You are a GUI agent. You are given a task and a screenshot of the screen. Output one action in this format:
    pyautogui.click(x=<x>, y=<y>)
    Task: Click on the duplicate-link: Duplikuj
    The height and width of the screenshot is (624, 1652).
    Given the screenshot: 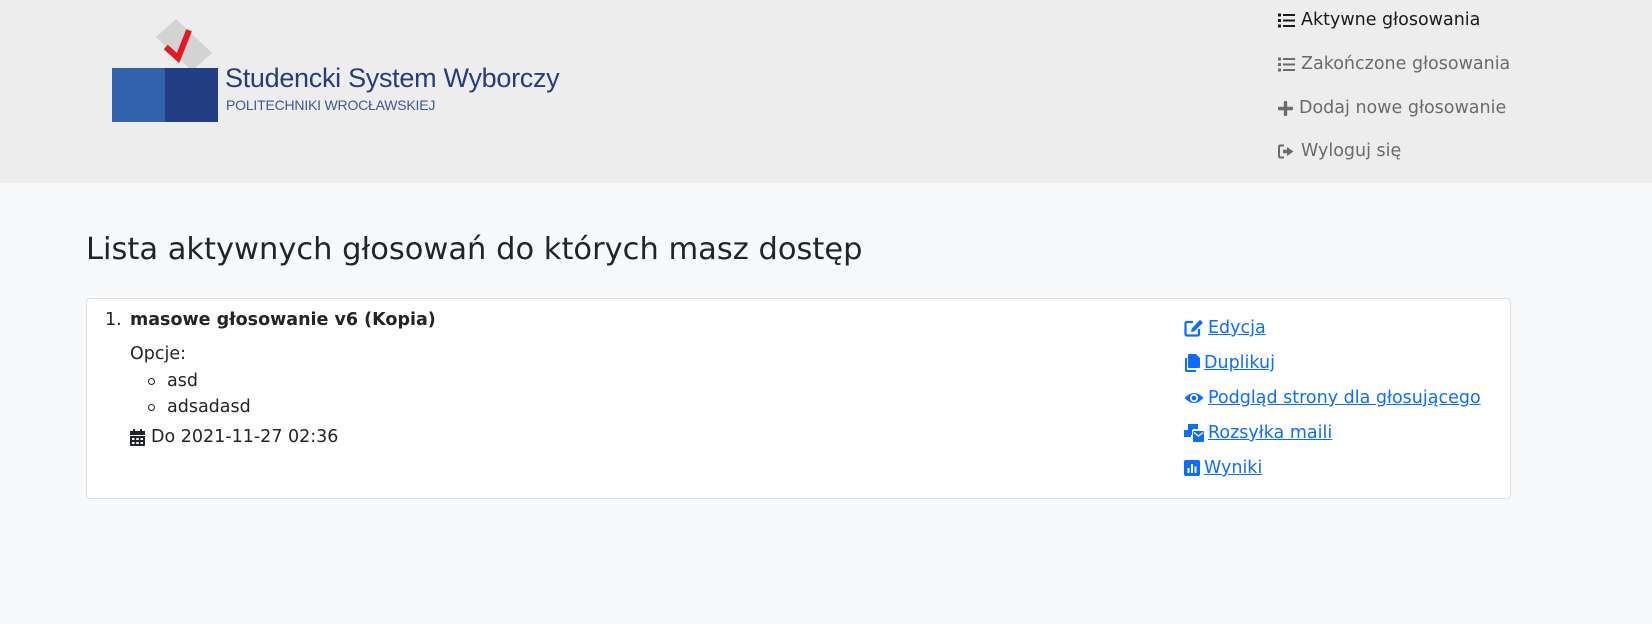 What is the action you would take?
    pyautogui.click(x=1229, y=363)
    